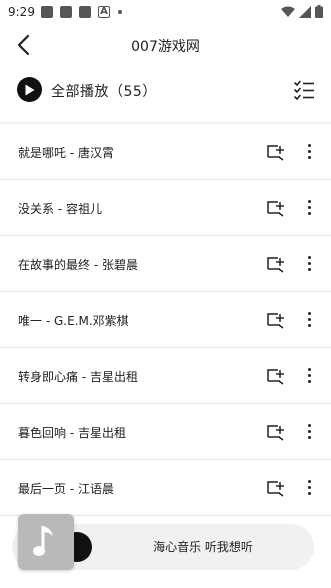 The height and width of the screenshot is (588, 331). I want to click on song-title: 唯一 - G.E.M.邓紫棋, so click(73, 321).